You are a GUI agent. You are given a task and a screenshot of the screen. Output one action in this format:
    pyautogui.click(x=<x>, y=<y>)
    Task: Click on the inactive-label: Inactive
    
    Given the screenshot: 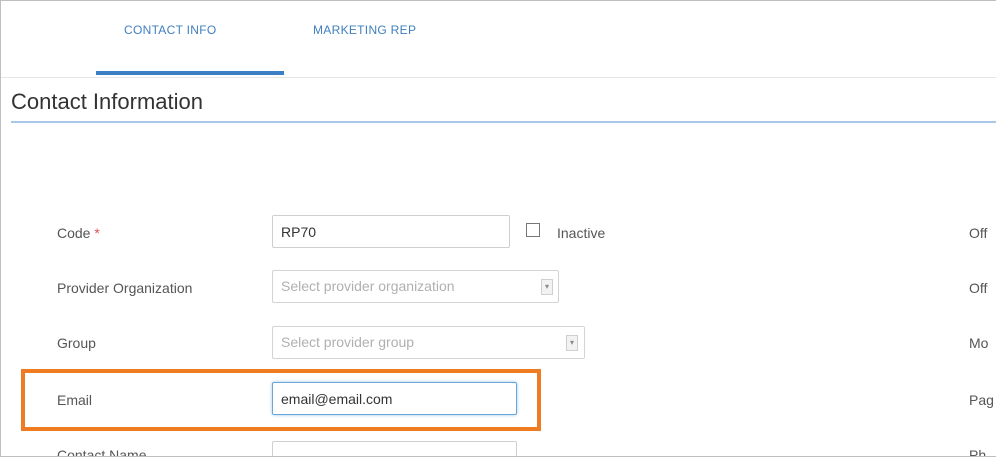 What is the action you would take?
    pyautogui.click(x=581, y=233)
    